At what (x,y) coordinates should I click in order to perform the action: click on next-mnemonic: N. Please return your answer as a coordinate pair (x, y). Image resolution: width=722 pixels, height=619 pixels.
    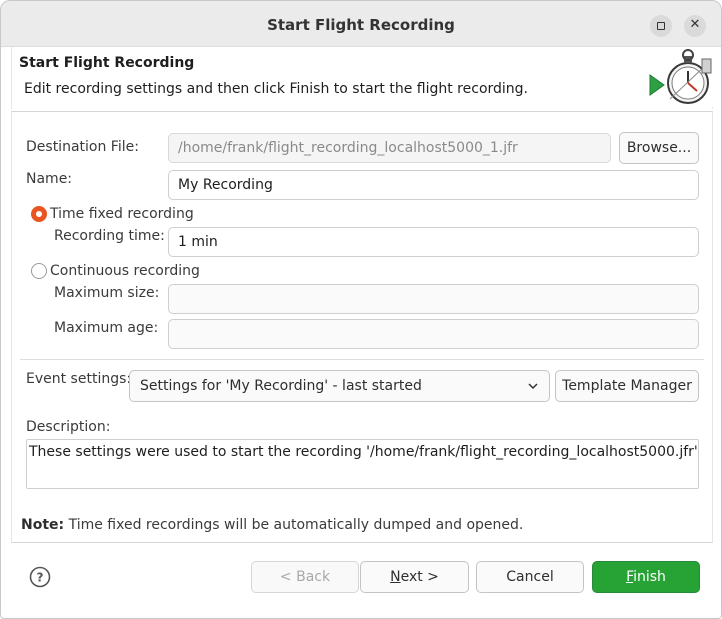
    Looking at the image, I should click on (395, 577).